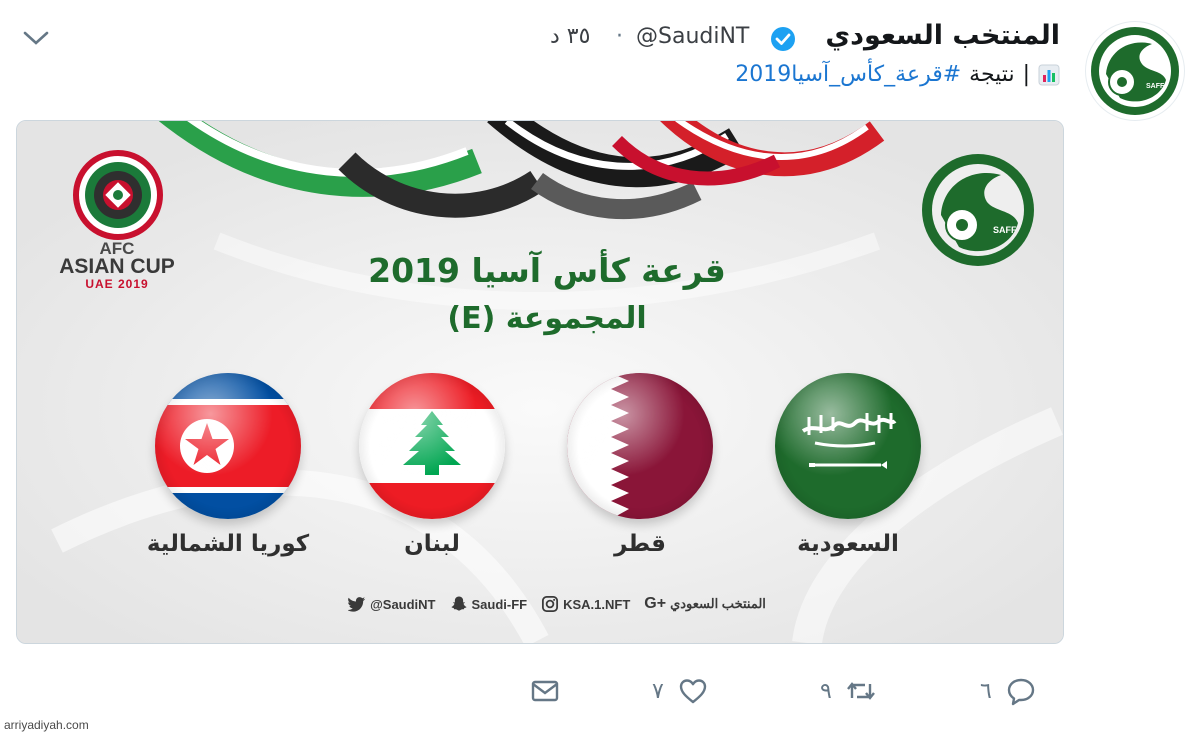 Image resolution: width=1200 pixels, height=737 pixels. What do you see at coordinates (547, 270) in the screenshot?
I see `card-title: قرعة كأس آسيا 2019` at bounding box center [547, 270].